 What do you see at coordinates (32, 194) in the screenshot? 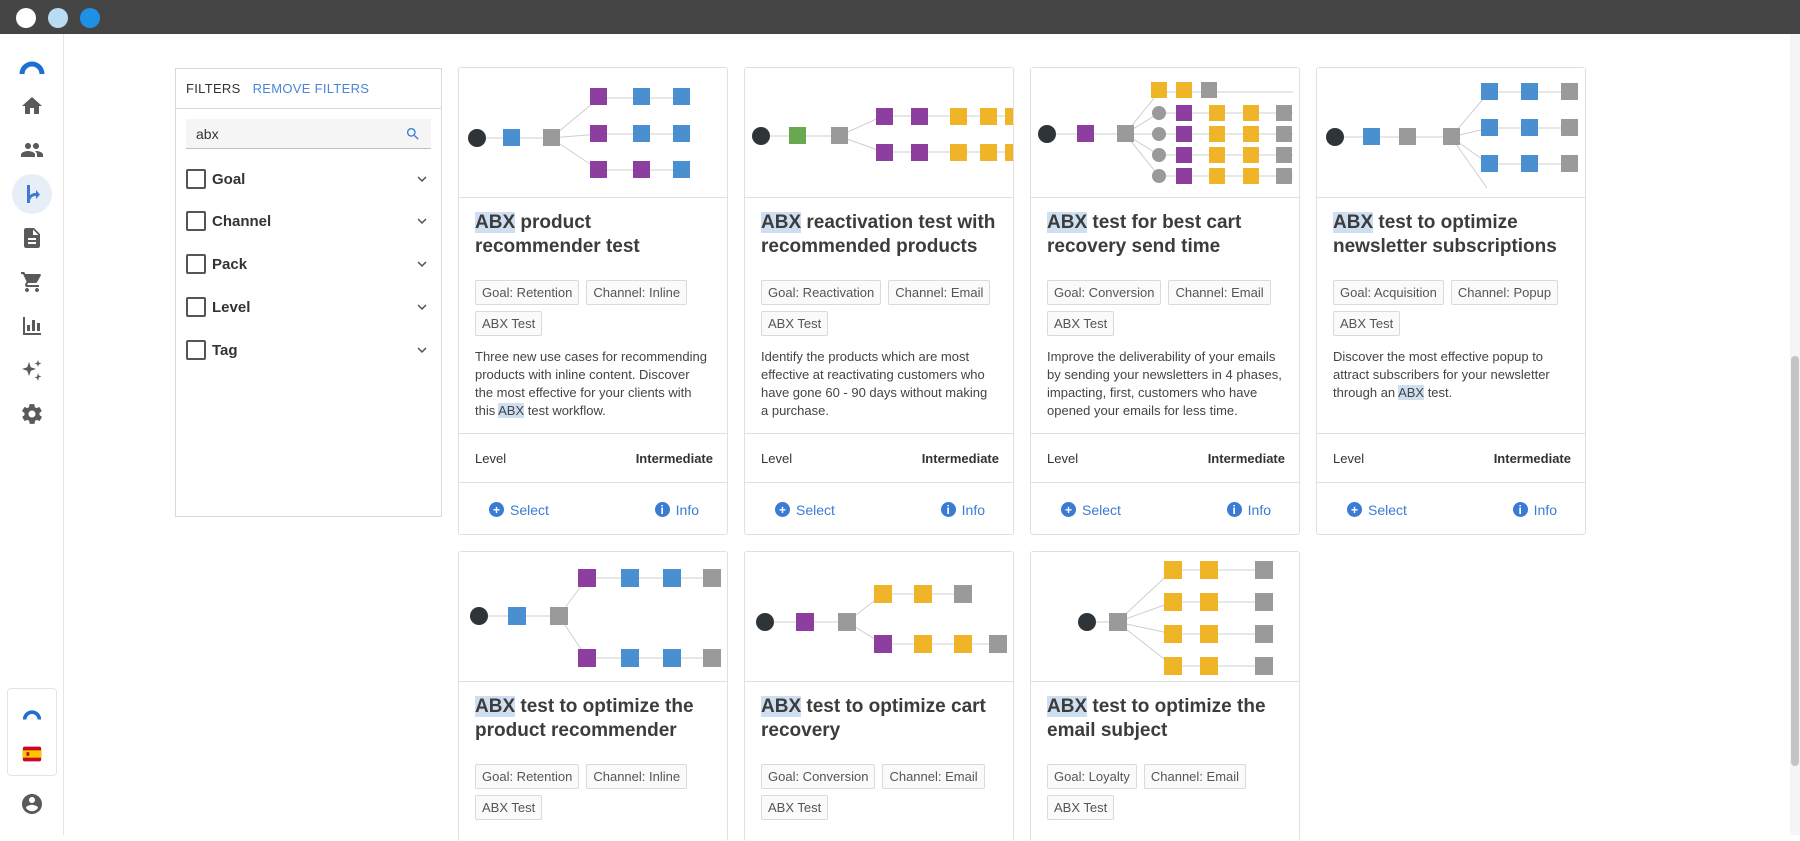
I see `flow-icon` at bounding box center [32, 194].